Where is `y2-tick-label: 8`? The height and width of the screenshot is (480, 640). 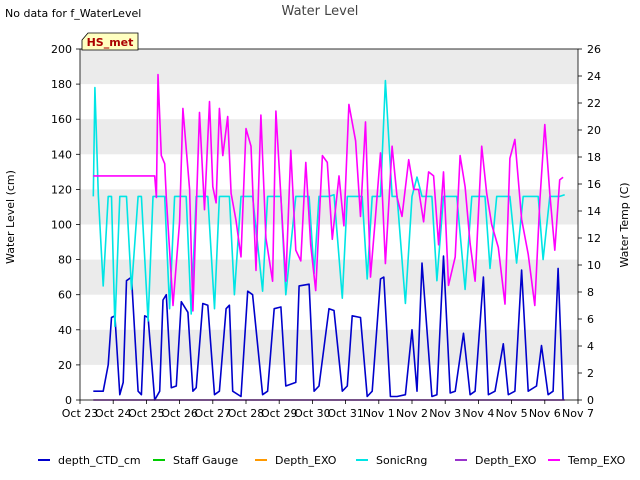
y2-tick-label: 8 is located at coordinates (590, 292).